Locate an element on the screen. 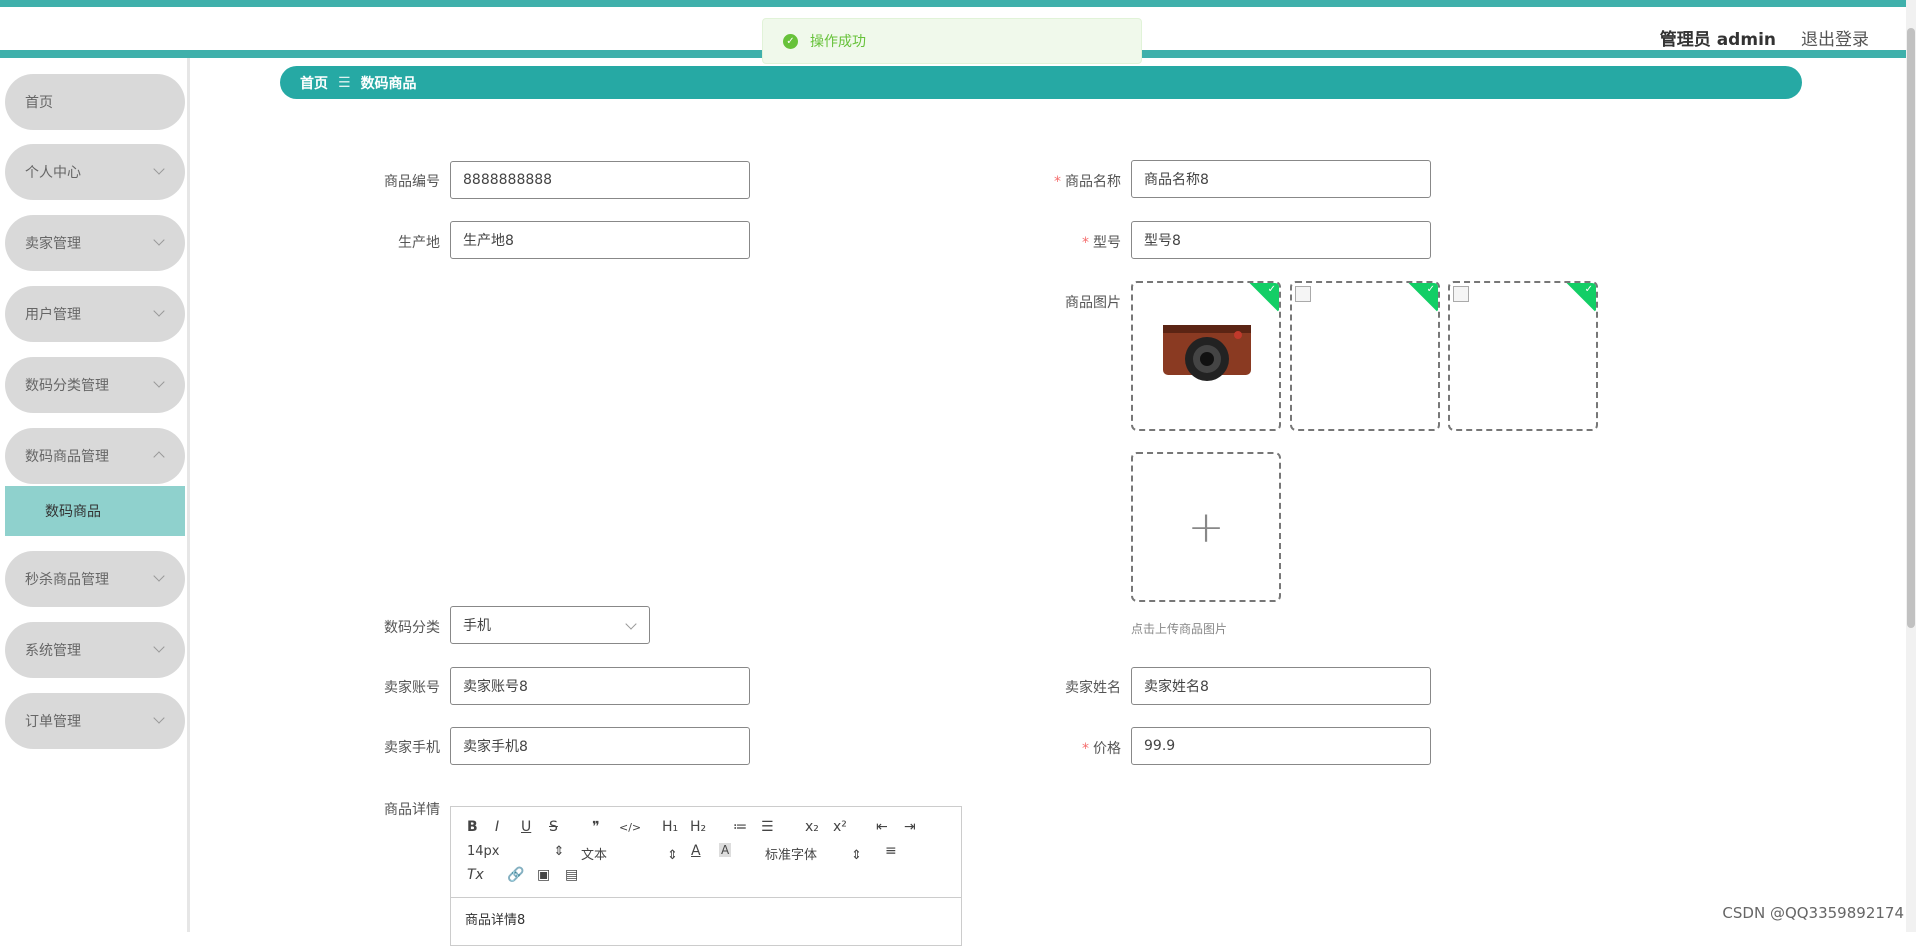 The width and height of the screenshot is (1916, 946). sidebar-item-label: 个人中心 is located at coordinates (53, 173).